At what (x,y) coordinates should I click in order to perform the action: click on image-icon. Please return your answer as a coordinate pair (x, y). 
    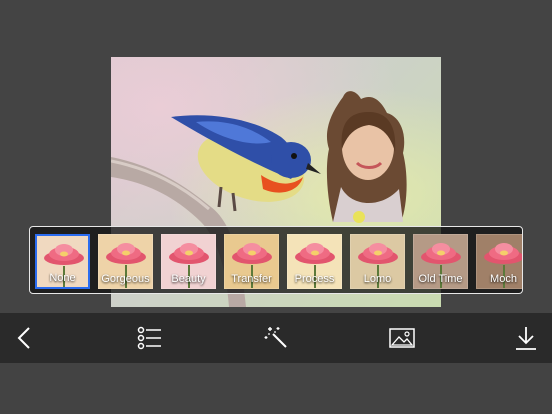
    Looking at the image, I should click on (402, 338).